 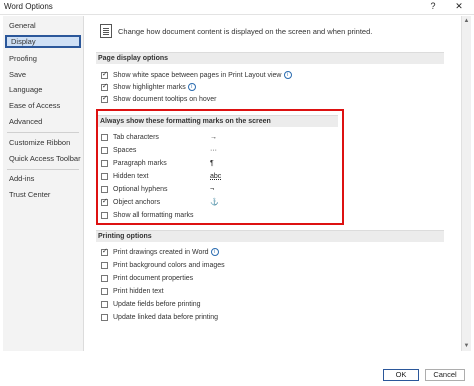 I want to click on option-paragraph-marks: Paragraph marks ¶, so click(x=251, y=164).